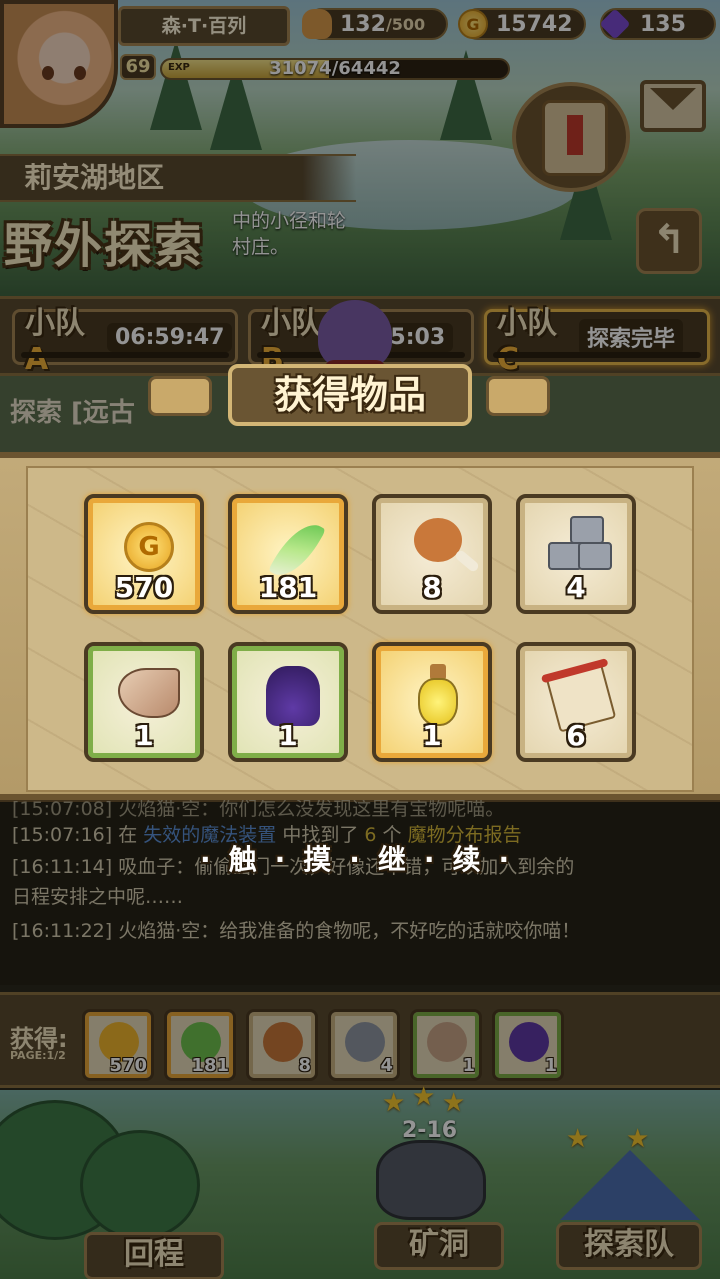 Image resolution: width=720 pixels, height=1279 pixels. Describe the element at coordinates (283, 1042) in the screenshot. I see `drumstick-icon` at that location.